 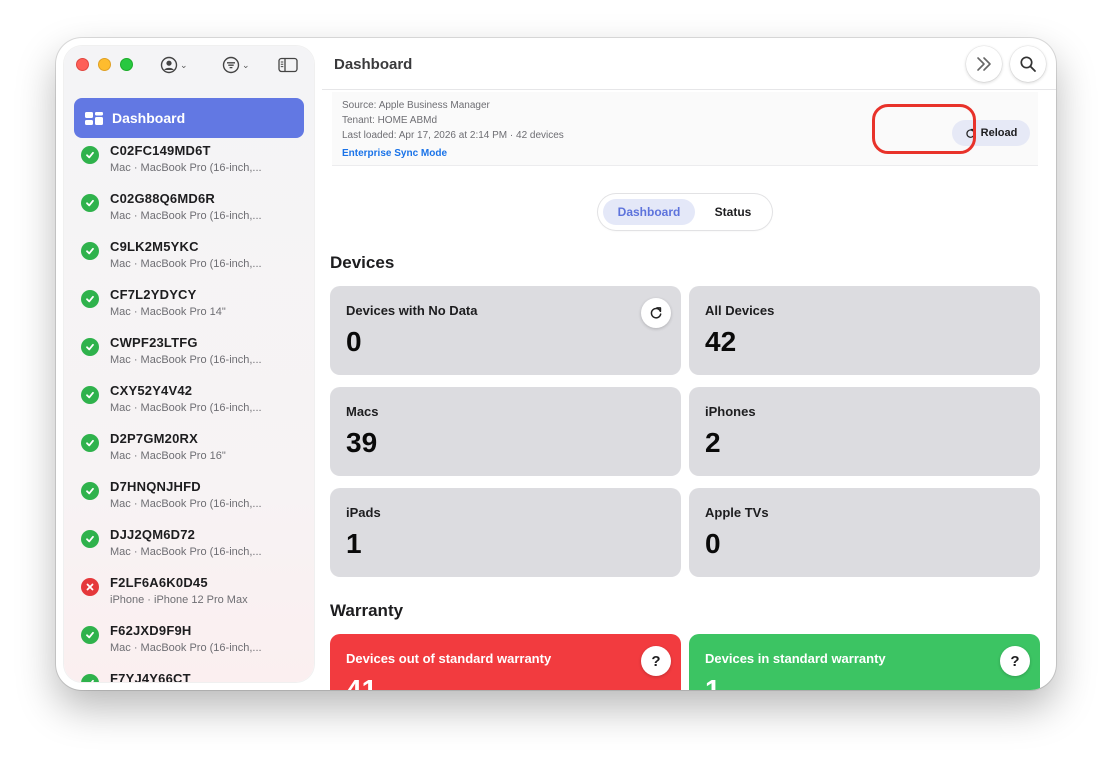 What do you see at coordinates (412, 310) in the screenshot?
I see `card-label: Devices with No Data` at bounding box center [412, 310].